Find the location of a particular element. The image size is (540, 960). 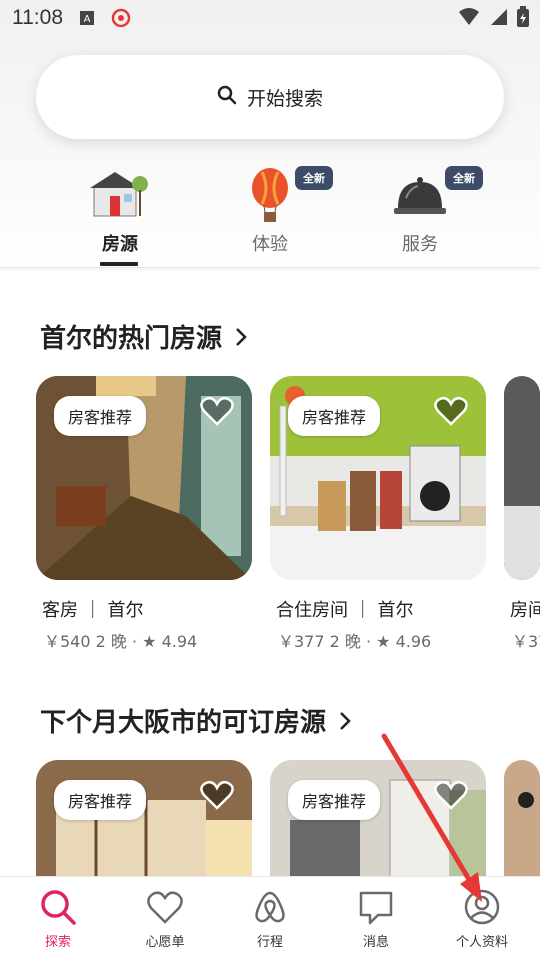

listing-meta: ￥377 2 晚 · ★ 4.96 is located at coordinates (355, 641).